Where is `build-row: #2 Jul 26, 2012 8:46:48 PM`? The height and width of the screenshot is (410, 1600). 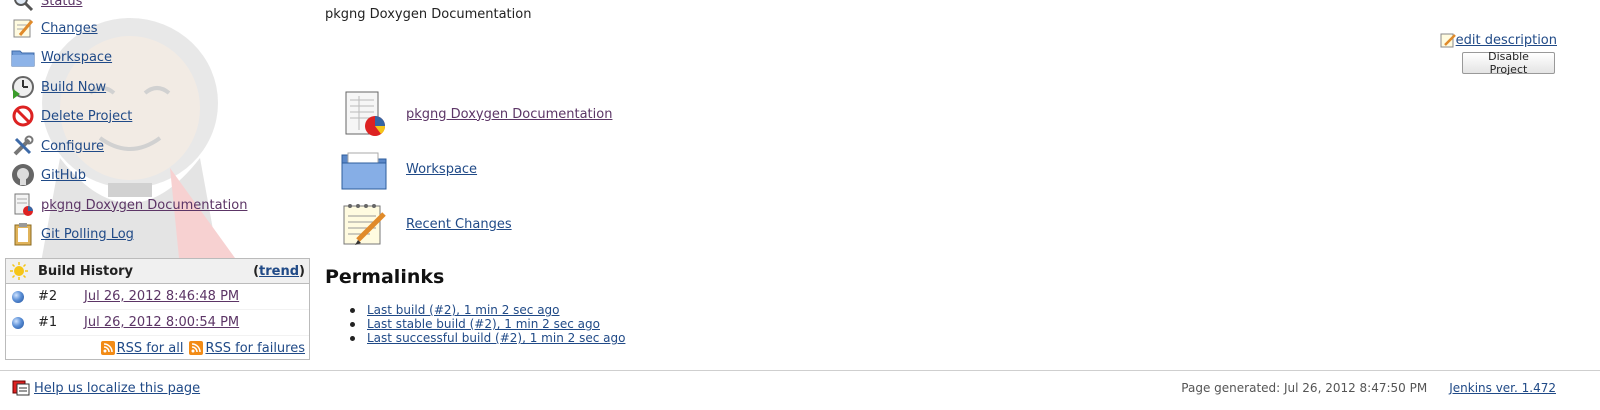 build-row: #2 Jul 26, 2012 8:46:48 PM is located at coordinates (157, 297).